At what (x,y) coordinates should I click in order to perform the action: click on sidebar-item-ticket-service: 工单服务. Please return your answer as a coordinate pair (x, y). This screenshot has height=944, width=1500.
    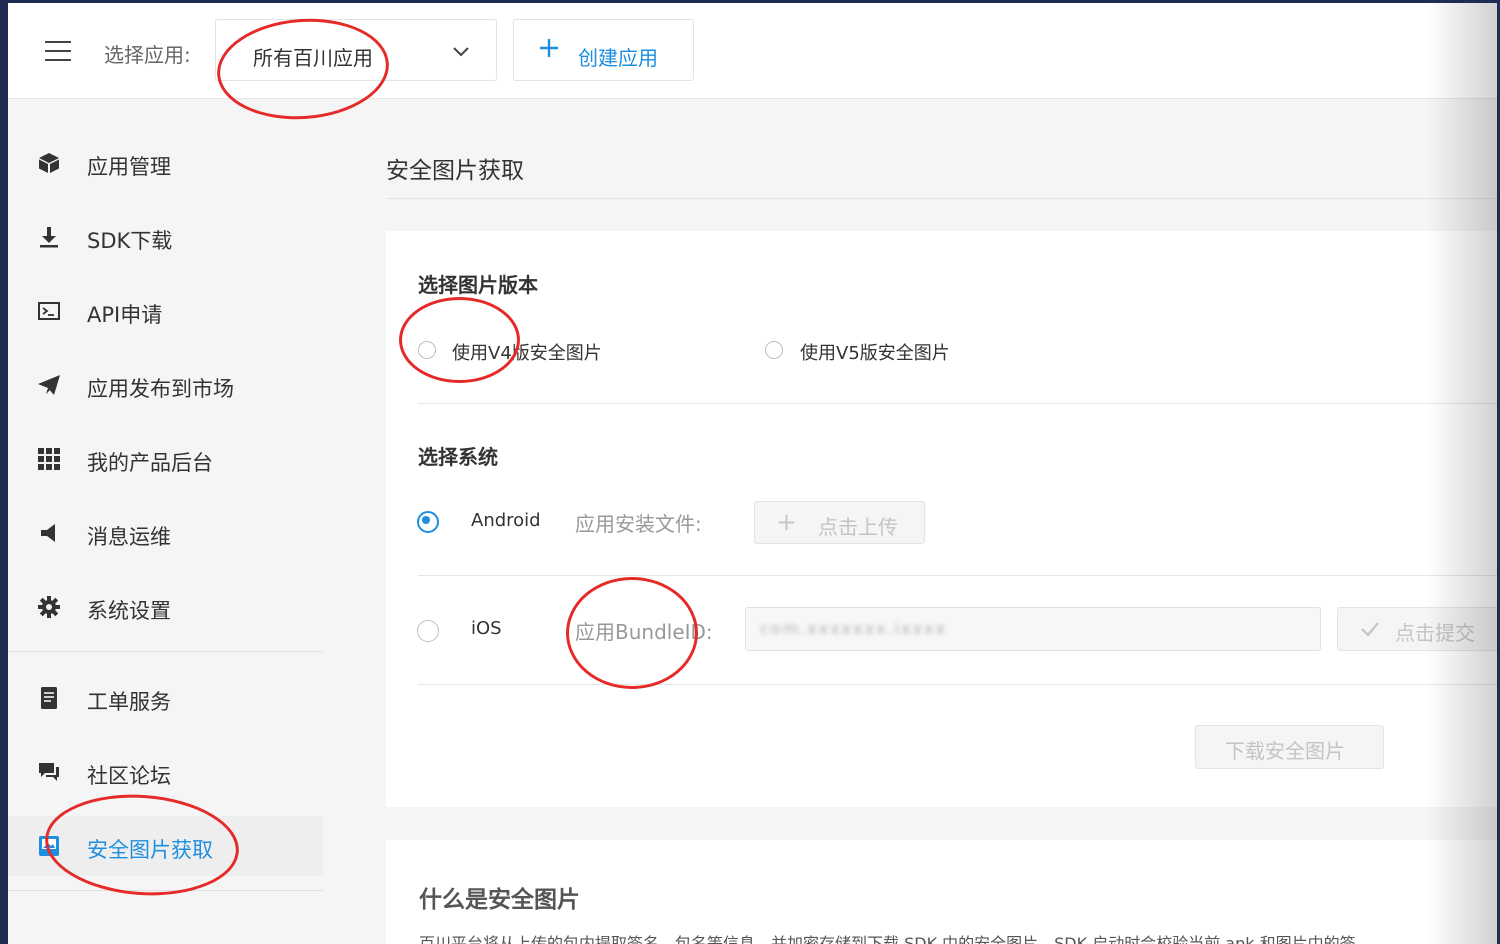
    Looking at the image, I should click on (165, 698).